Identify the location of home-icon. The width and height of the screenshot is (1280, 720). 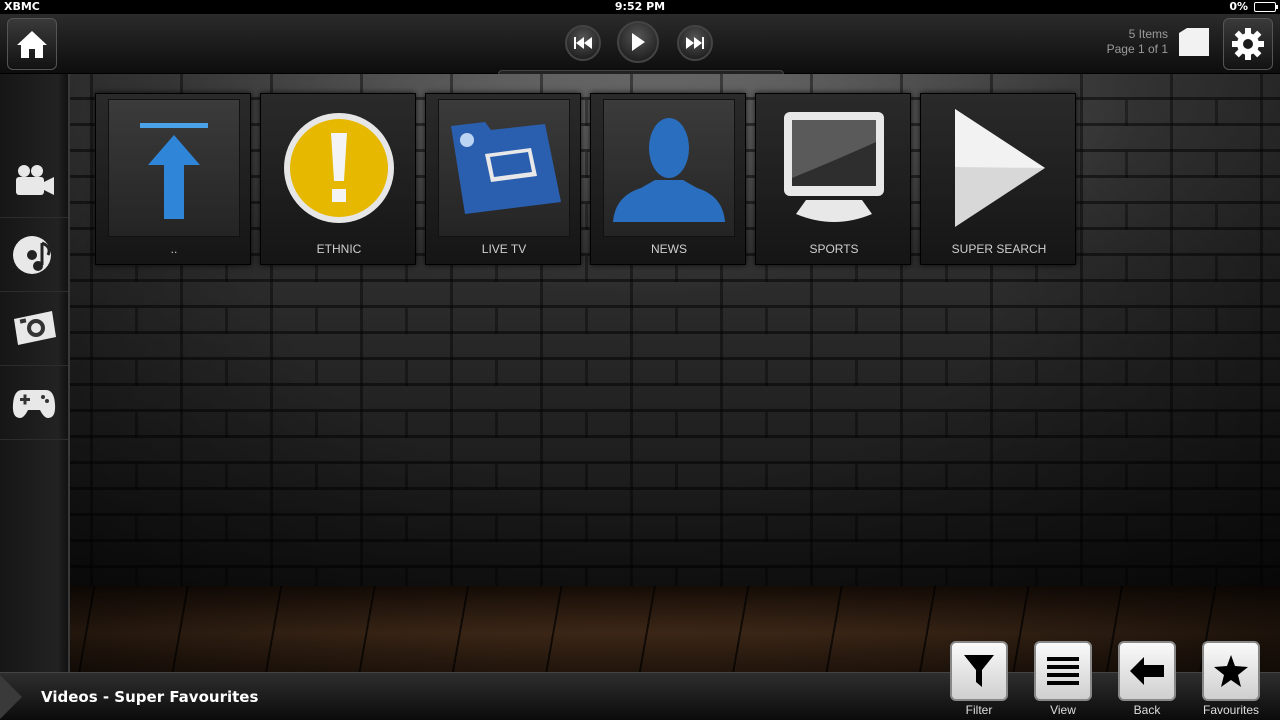
(32, 44).